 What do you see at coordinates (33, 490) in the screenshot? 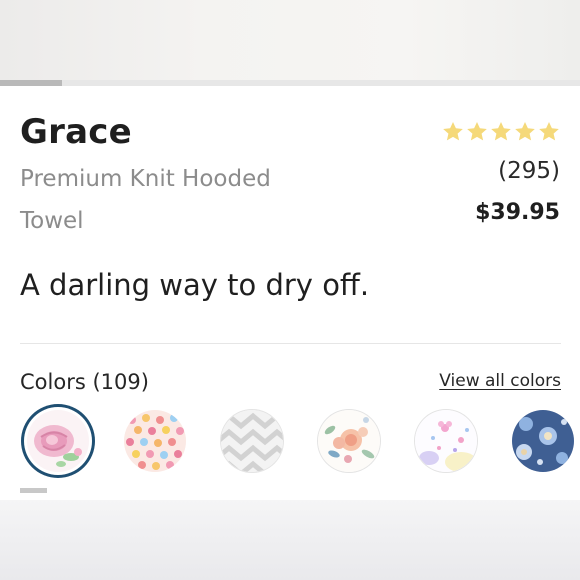
I see `swatch-scroll-indicator` at bounding box center [33, 490].